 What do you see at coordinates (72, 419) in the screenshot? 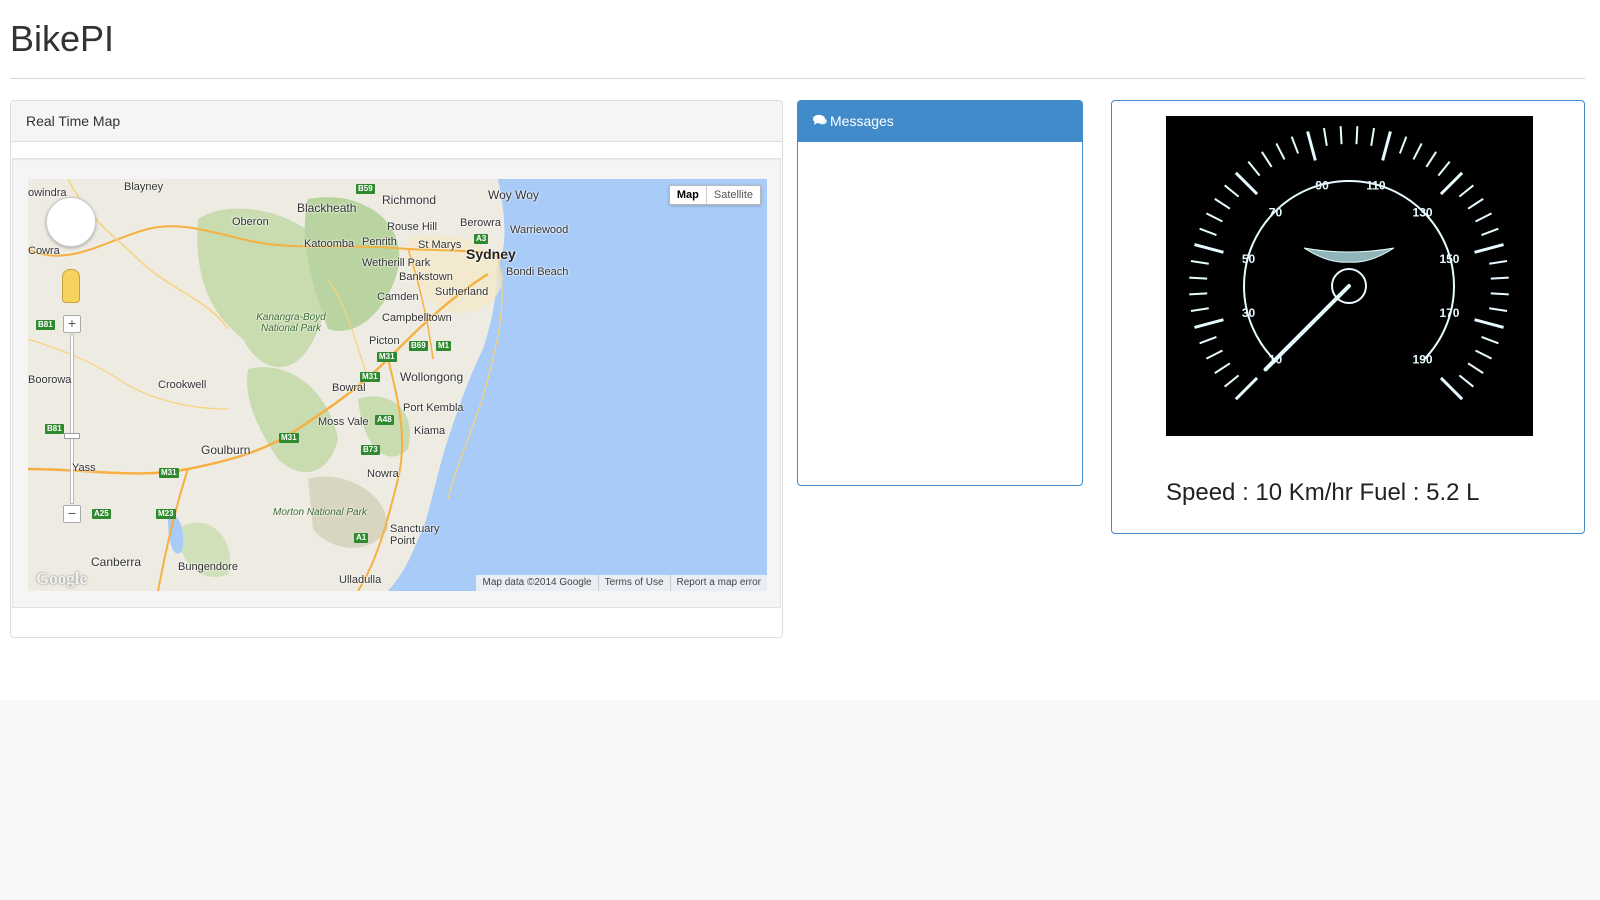
I see `zoom-slider-track` at bounding box center [72, 419].